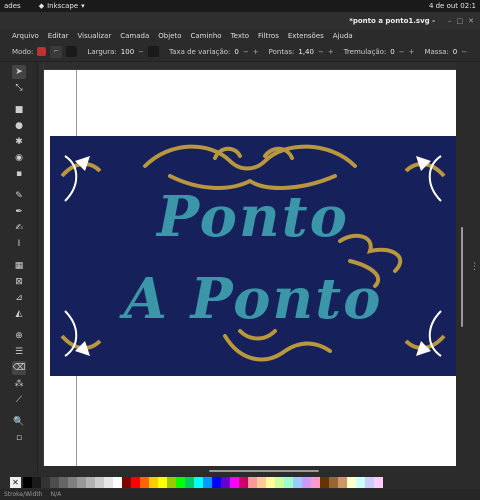  I want to click on zoom-tool-icon: 🔍, so click(19, 422).